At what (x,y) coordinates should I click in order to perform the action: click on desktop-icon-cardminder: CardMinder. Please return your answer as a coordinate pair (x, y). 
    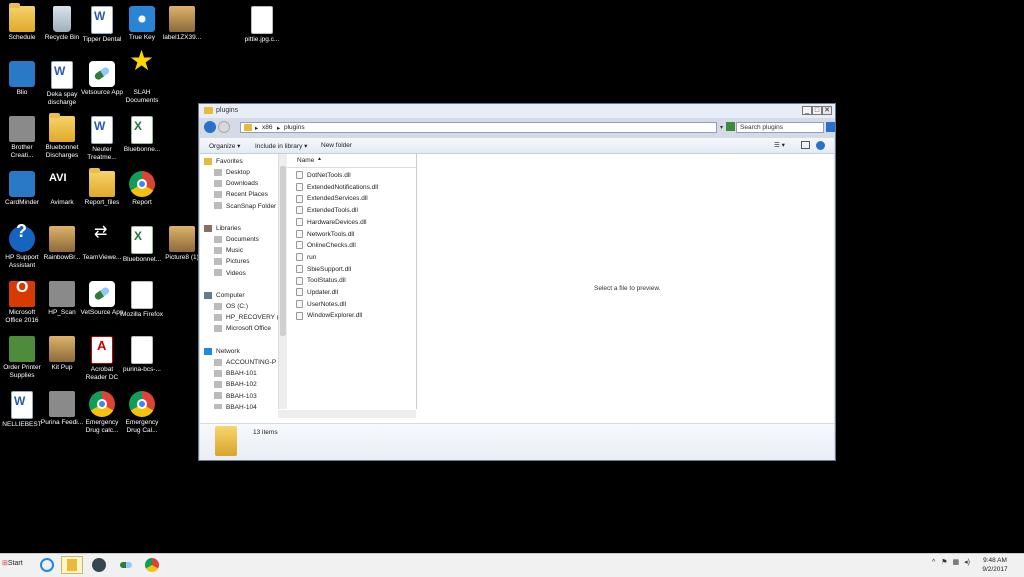
    Looking at the image, I should click on (22, 189).